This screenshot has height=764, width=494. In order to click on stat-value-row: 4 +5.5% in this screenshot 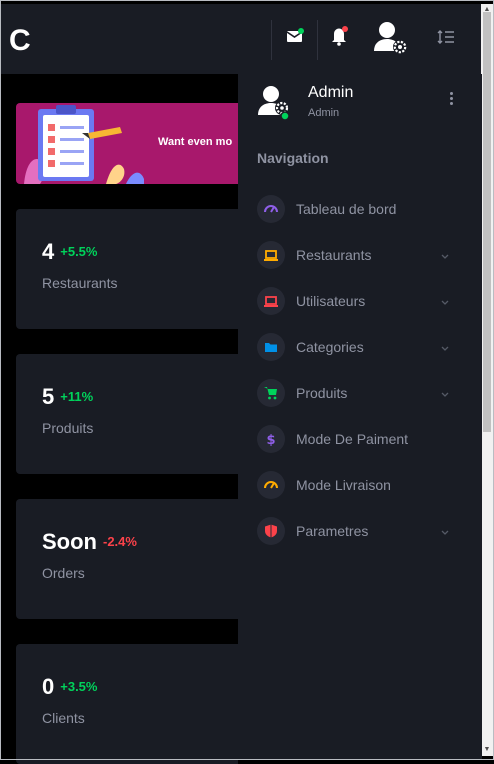, I will do `click(69, 252)`.